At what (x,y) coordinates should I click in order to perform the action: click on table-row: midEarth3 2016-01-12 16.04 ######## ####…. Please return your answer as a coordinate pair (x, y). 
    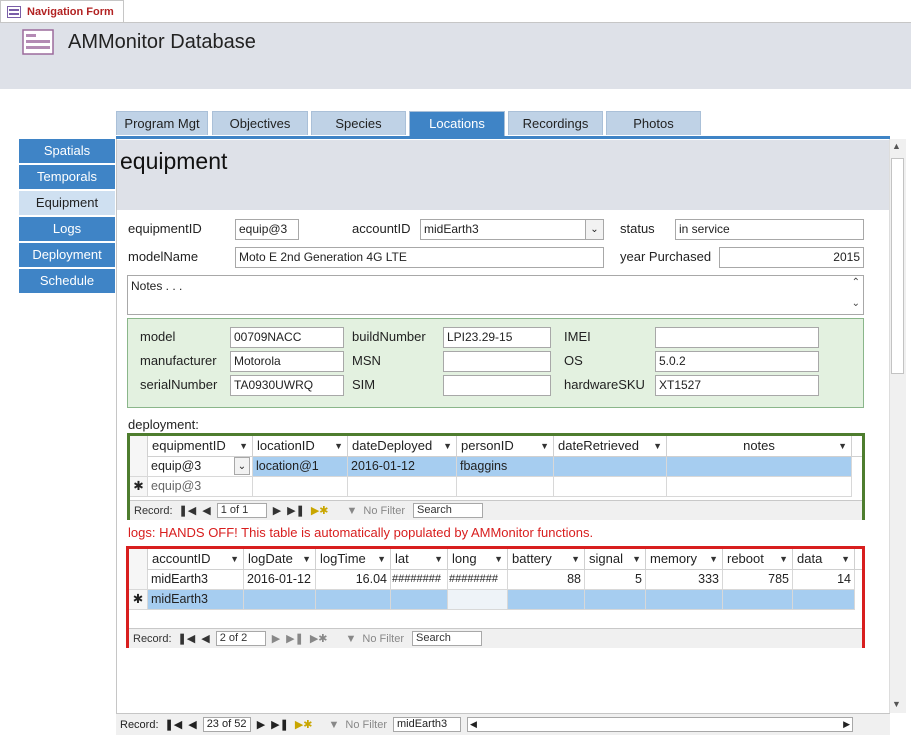
    Looking at the image, I should click on (492, 580).